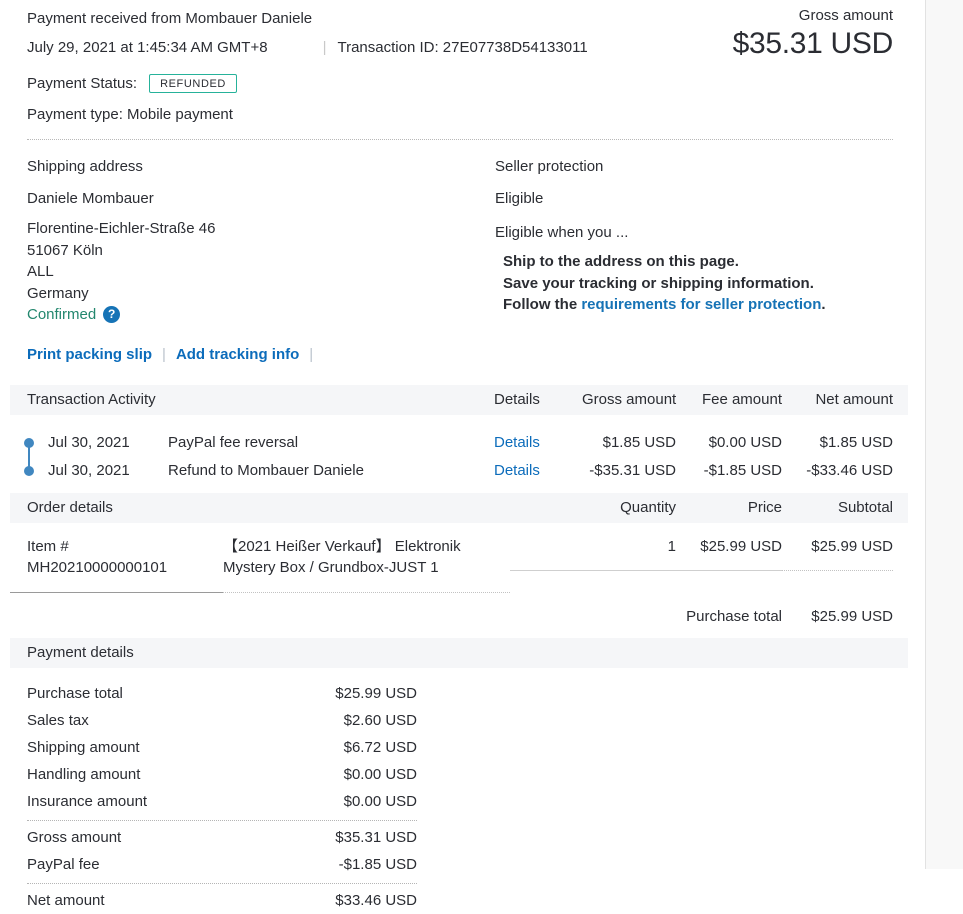 This screenshot has width=963, height=914. Describe the element at coordinates (266, 470) in the screenshot. I see `activity-description: Refund to Mombauer Daniele` at that location.